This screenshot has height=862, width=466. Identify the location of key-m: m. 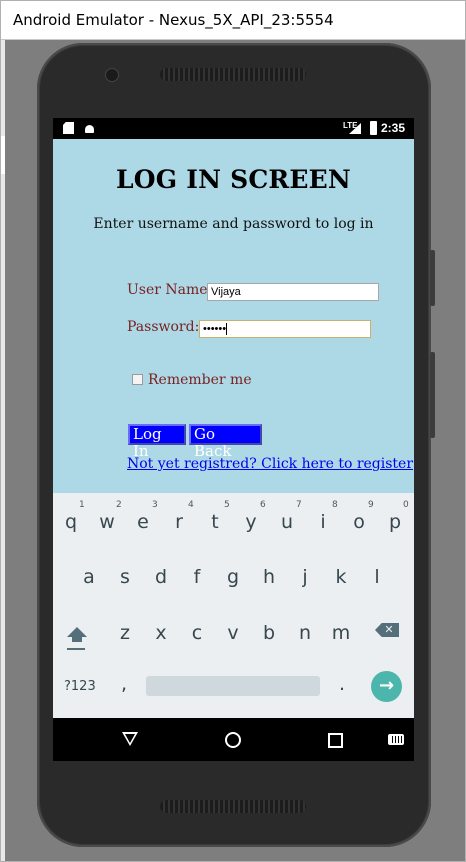
(341, 633).